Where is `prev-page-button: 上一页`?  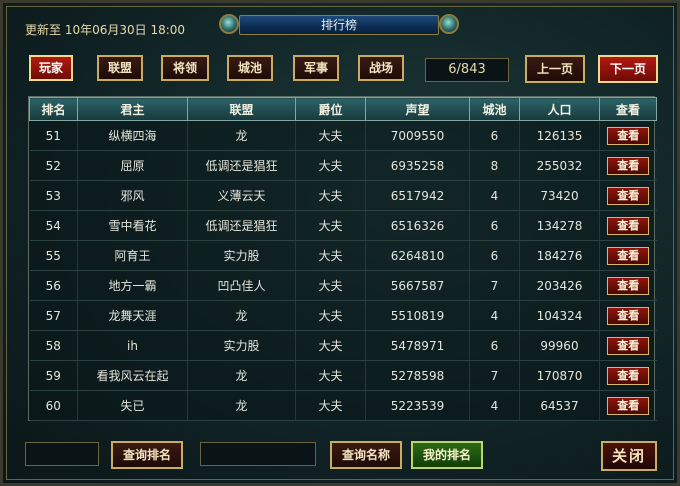
prev-page-button: 上一页 is located at coordinates (555, 69).